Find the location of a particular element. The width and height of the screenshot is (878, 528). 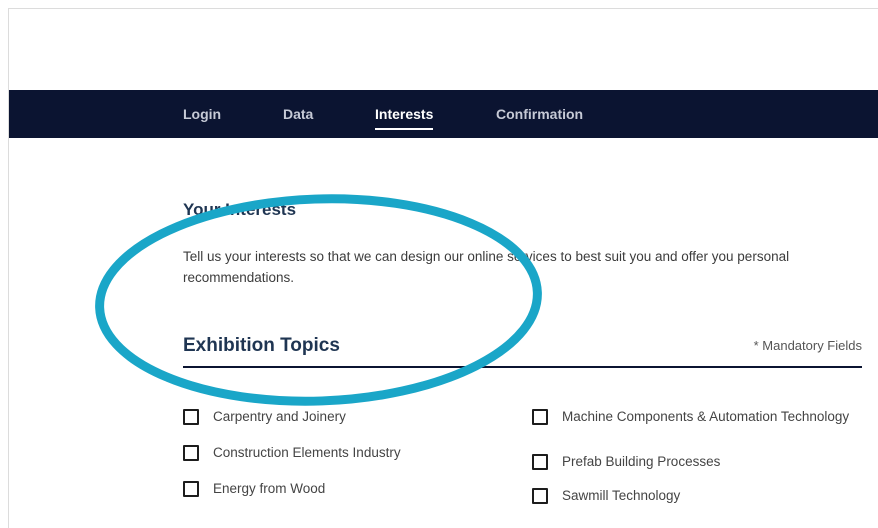

tab-confirmation: Confirmation is located at coordinates (539, 114).